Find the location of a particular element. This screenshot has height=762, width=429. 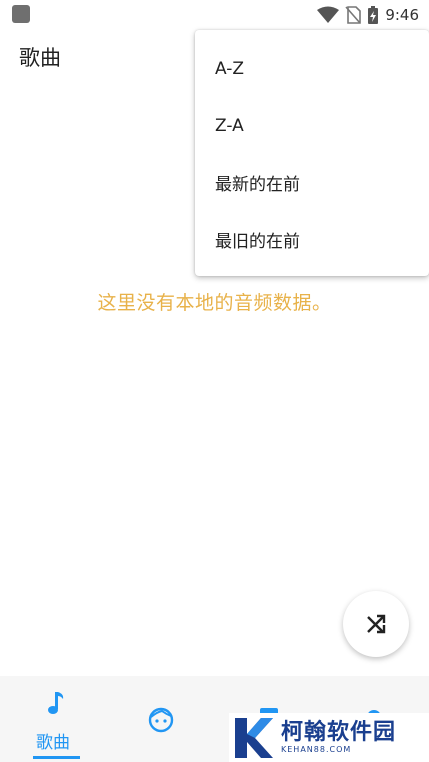

watermark: 柯翰软件园 KEHAN88.COM is located at coordinates (329, 737).